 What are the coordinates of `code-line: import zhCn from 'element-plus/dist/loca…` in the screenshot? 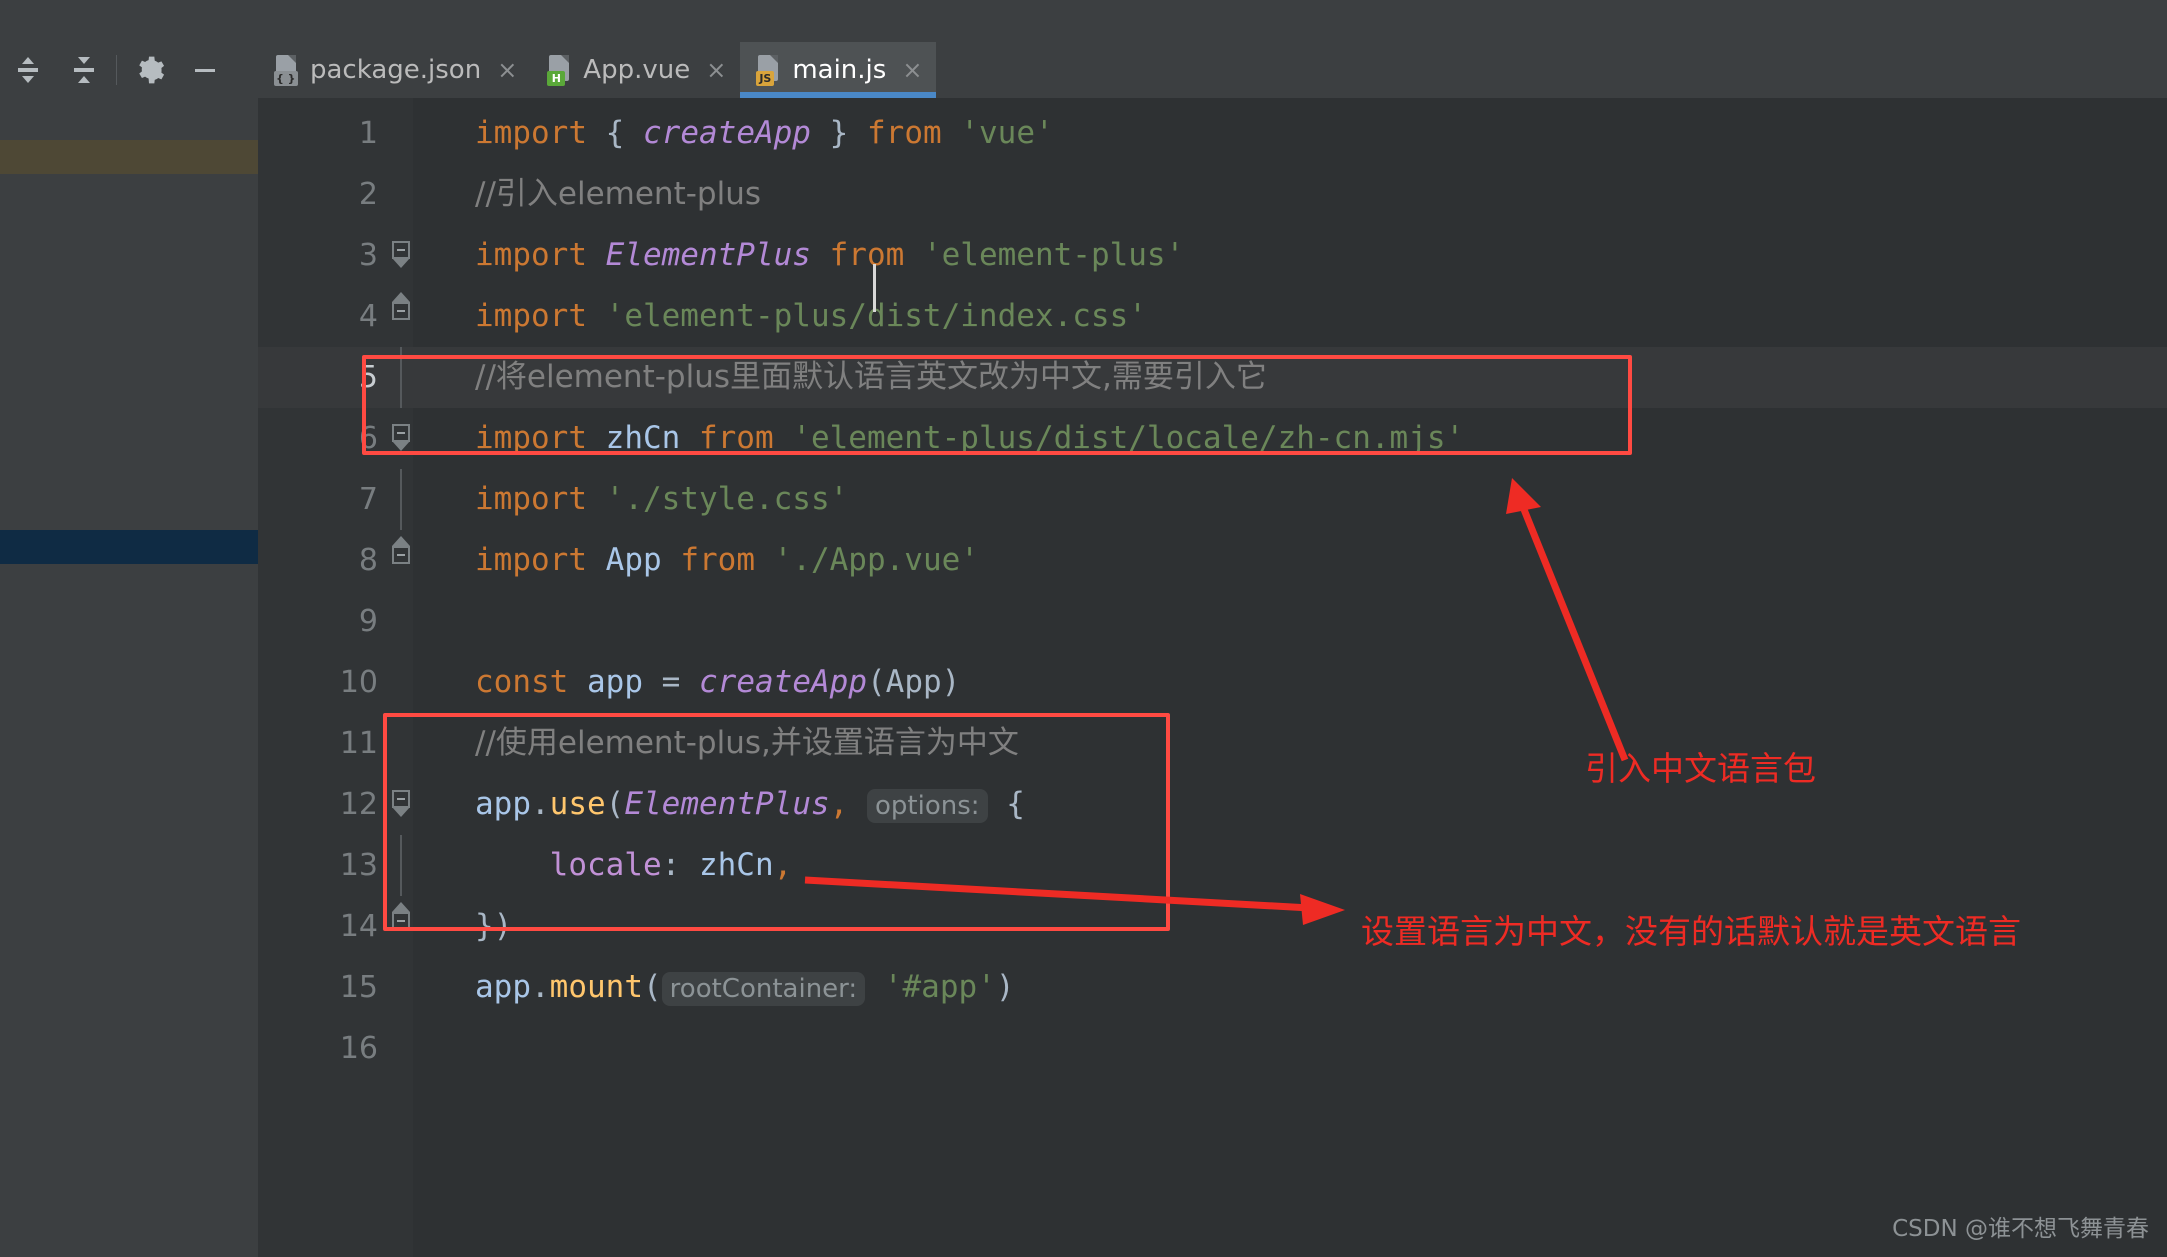 It's located at (1290, 438).